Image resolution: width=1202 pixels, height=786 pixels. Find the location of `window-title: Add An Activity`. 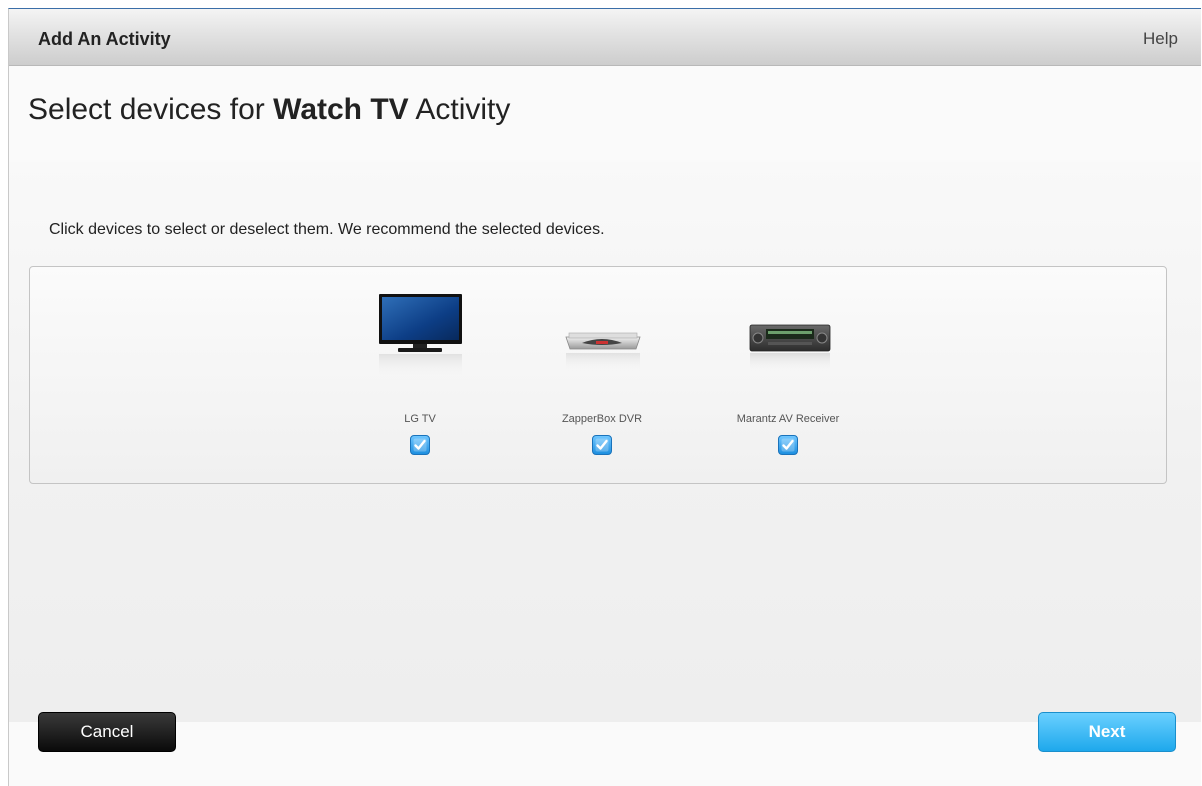

window-title: Add An Activity is located at coordinates (104, 39).